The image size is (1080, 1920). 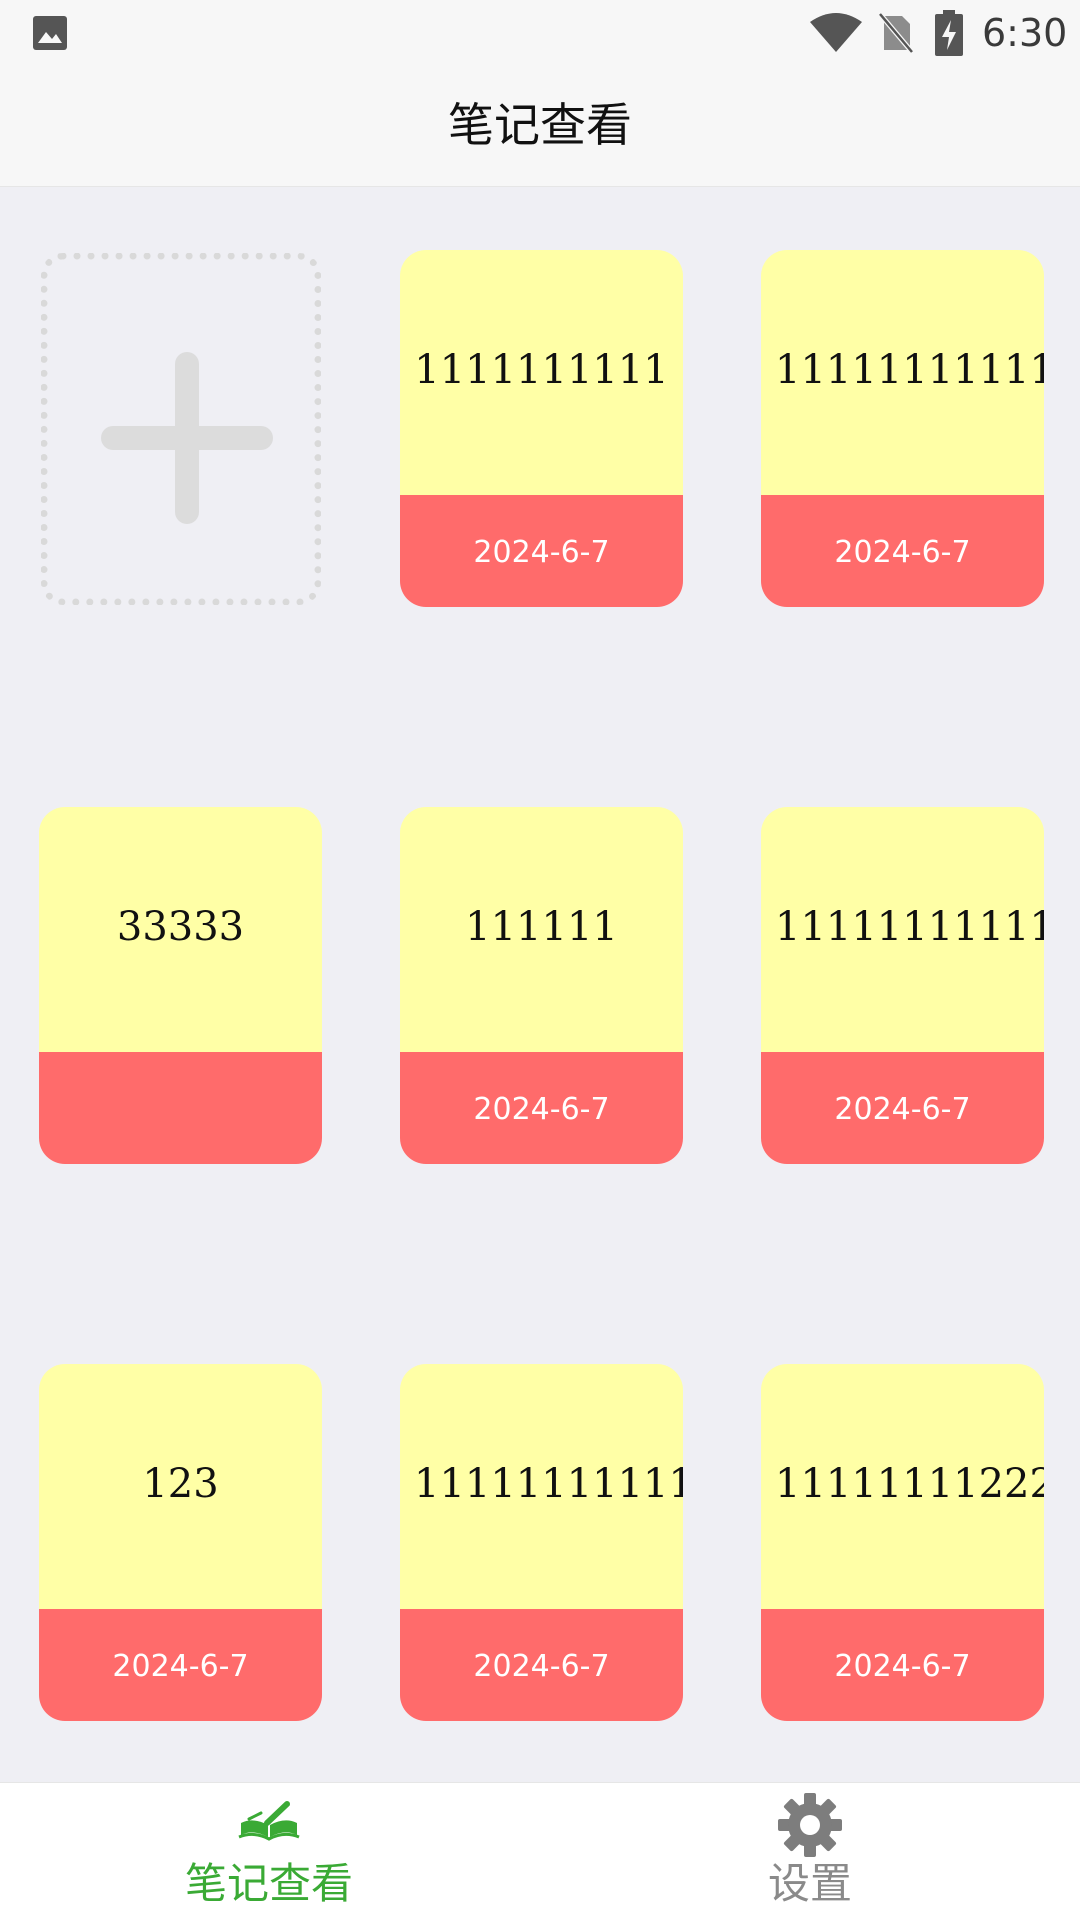 I want to click on gear-icon, so click(x=810, y=1825).